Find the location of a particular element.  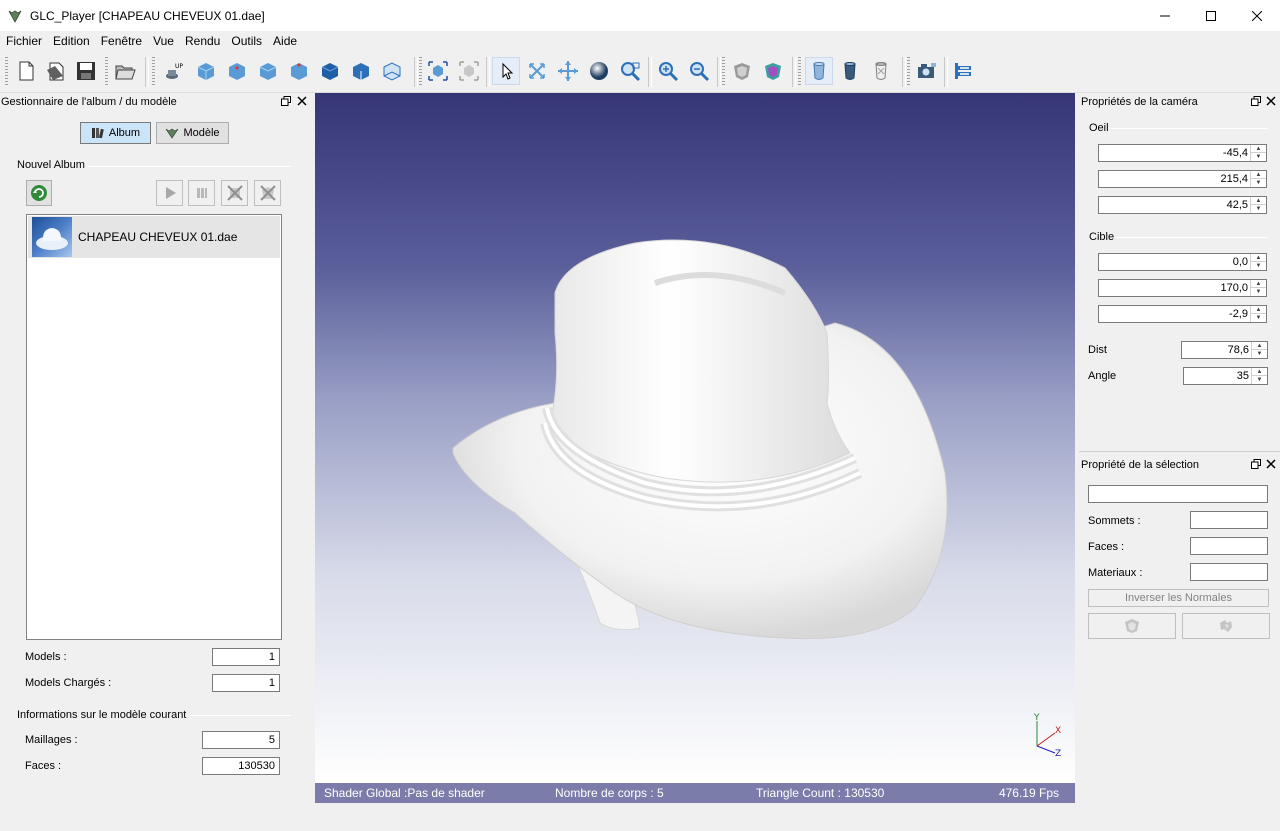

zoom-out-button is located at coordinates (699, 71).